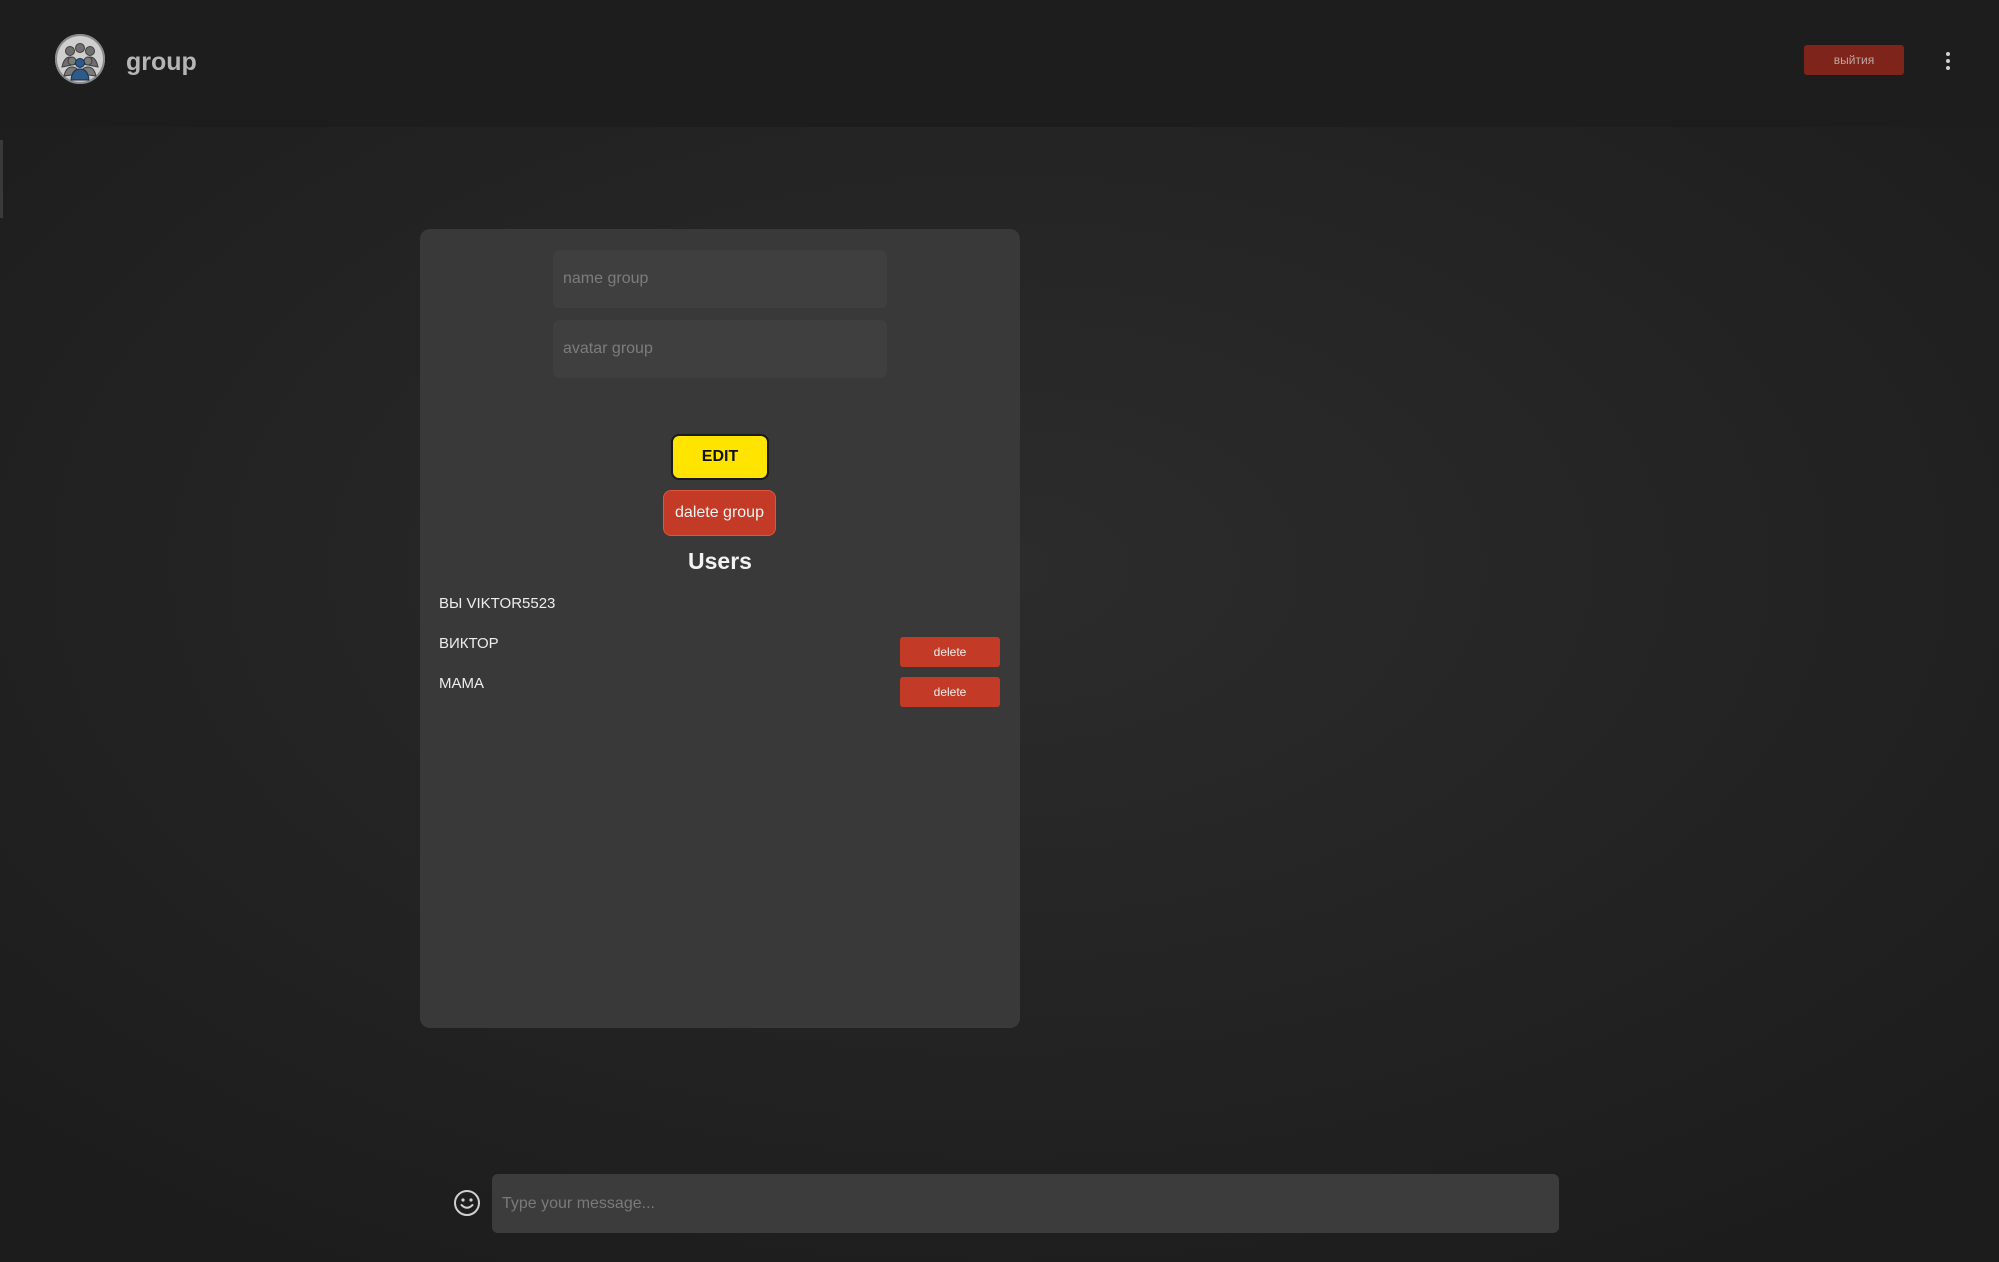 The width and height of the screenshot is (1999, 1262). Describe the element at coordinates (461, 683) in the screenshot. I see `user-name-mama: МАМА` at that location.